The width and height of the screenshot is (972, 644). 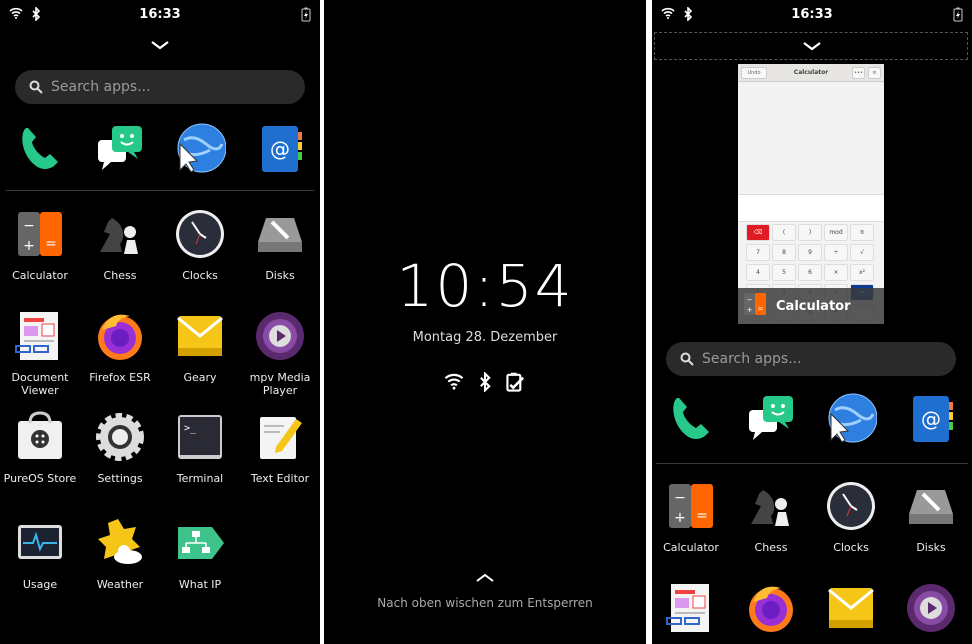 What do you see at coordinates (784, 252) in the screenshot?
I see `calc-key: 8` at bounding box center [784, 252].